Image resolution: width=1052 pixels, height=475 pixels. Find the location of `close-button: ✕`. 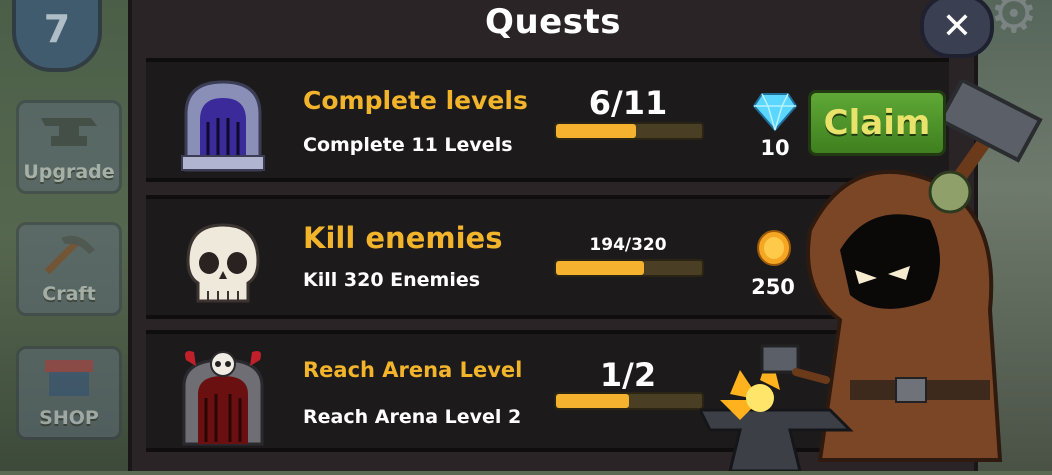

close-button: ✕ is located at coordinates (957, 29).